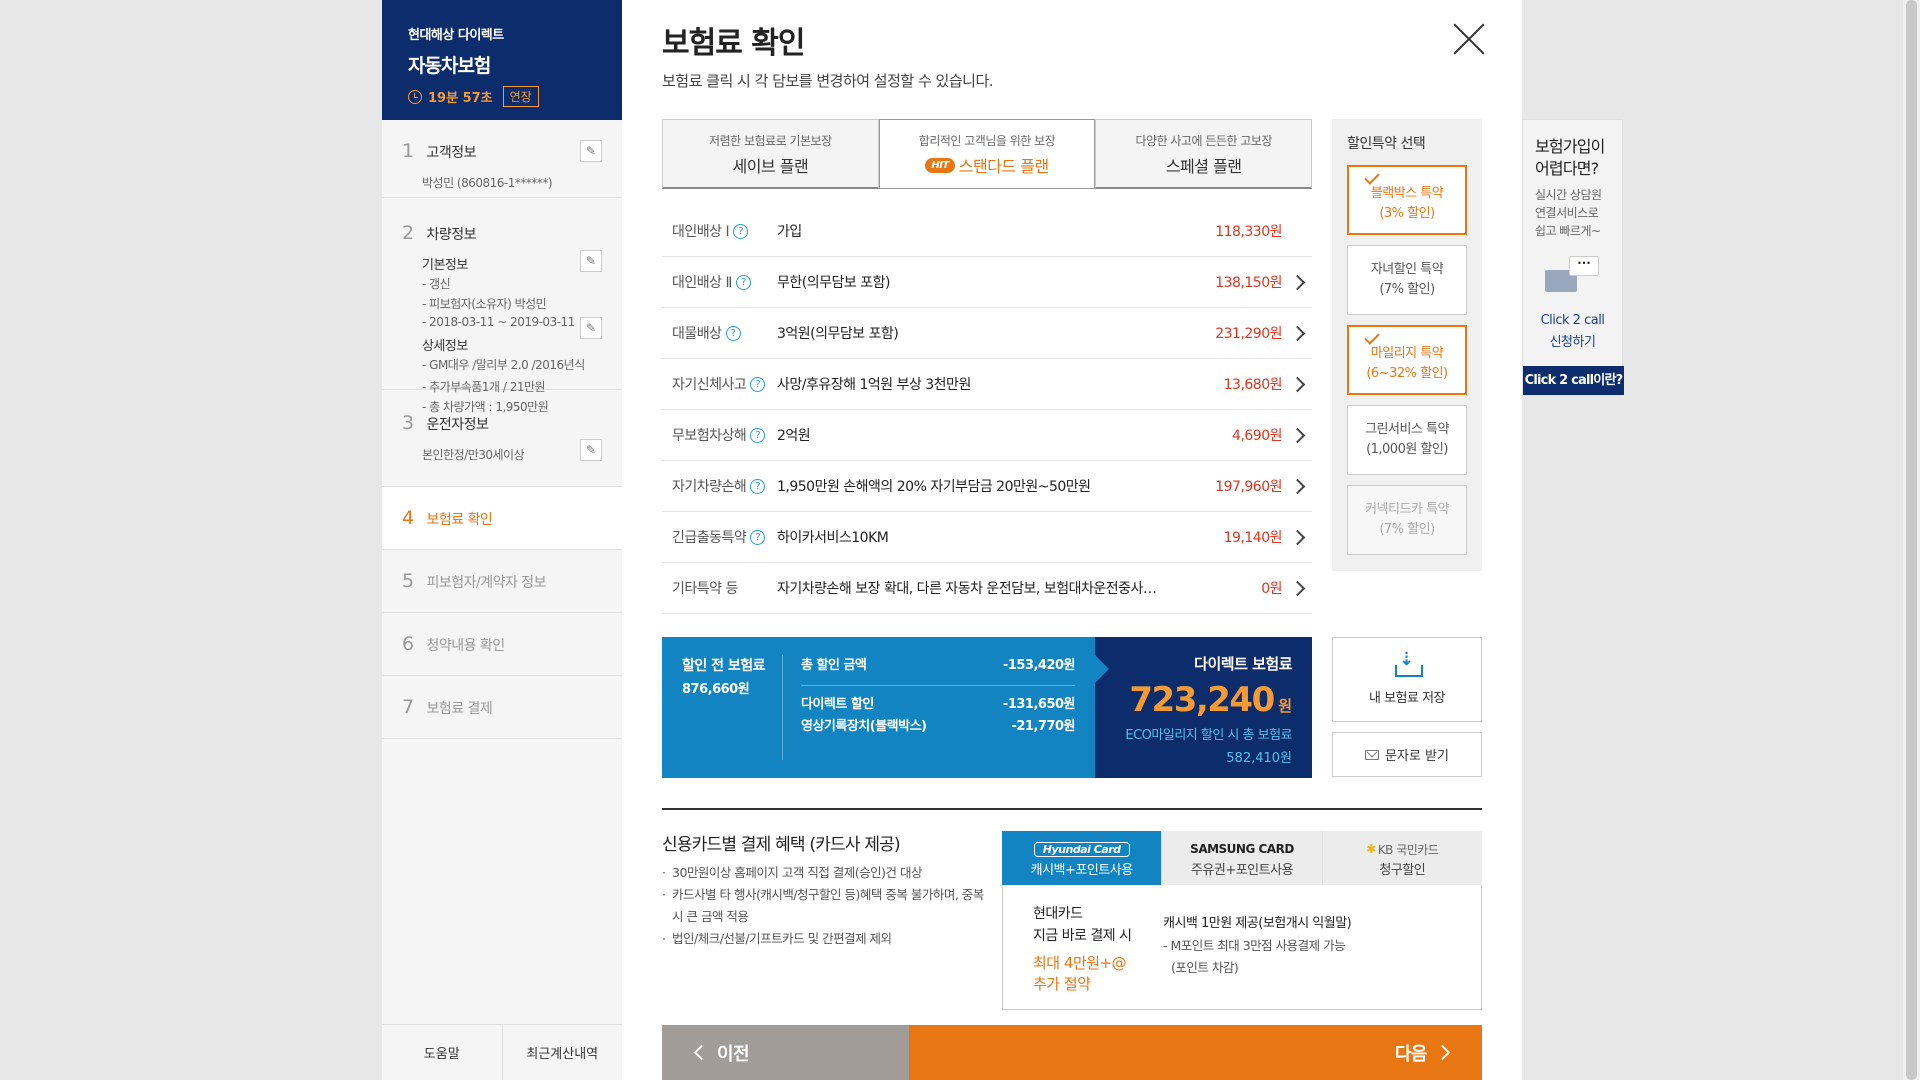  I want to click on step-number: 5, so click(408, 581).